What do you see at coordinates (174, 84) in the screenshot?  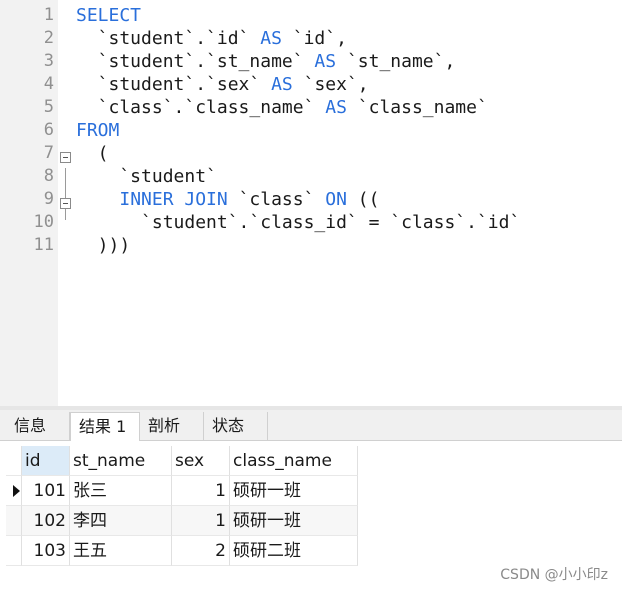 I see `sql-token: `student`.`sex`` at bounding box center [174, 84].